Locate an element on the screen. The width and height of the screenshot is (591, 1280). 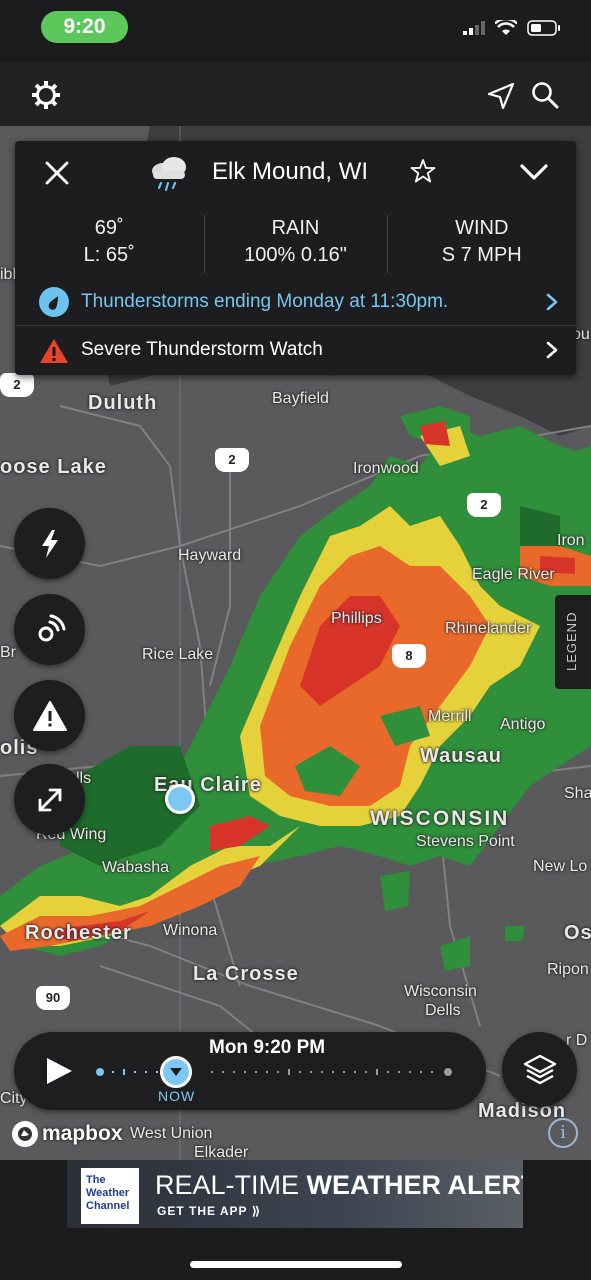
search-icon is located at coordinates (545, 95).